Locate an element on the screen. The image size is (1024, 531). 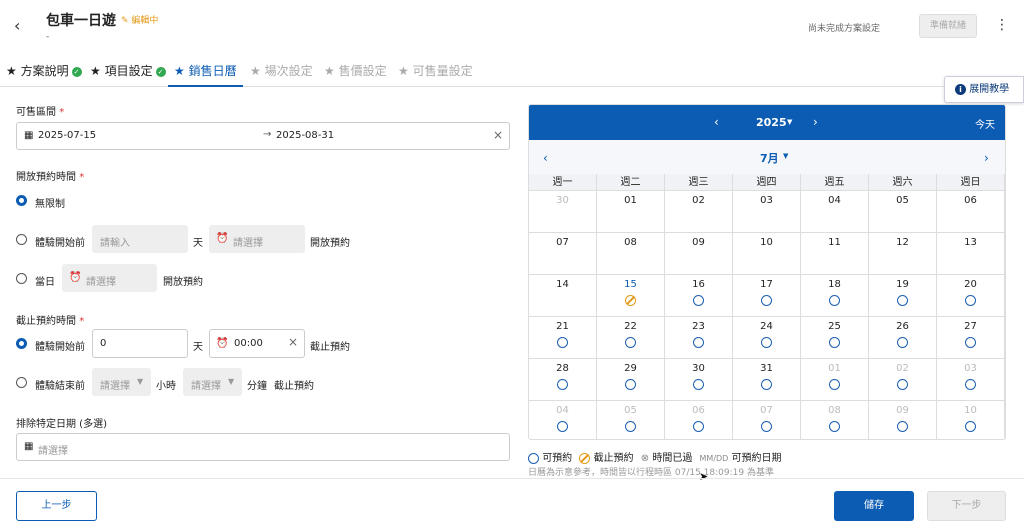
day-number: 08 is located at coordinates (834, 410).